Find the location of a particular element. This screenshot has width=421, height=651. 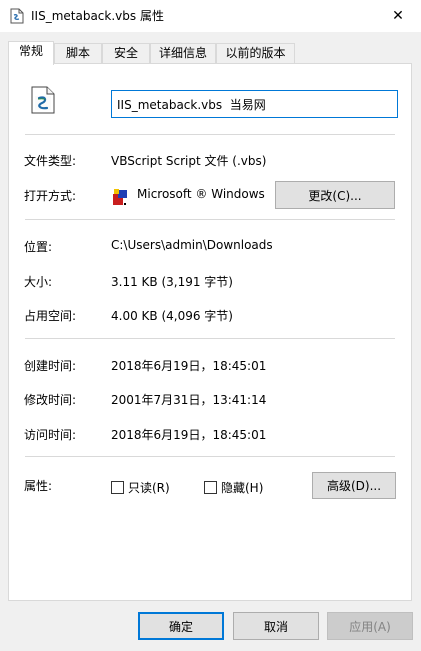

close-icon: ✕ is located at coordinates (398, 16).